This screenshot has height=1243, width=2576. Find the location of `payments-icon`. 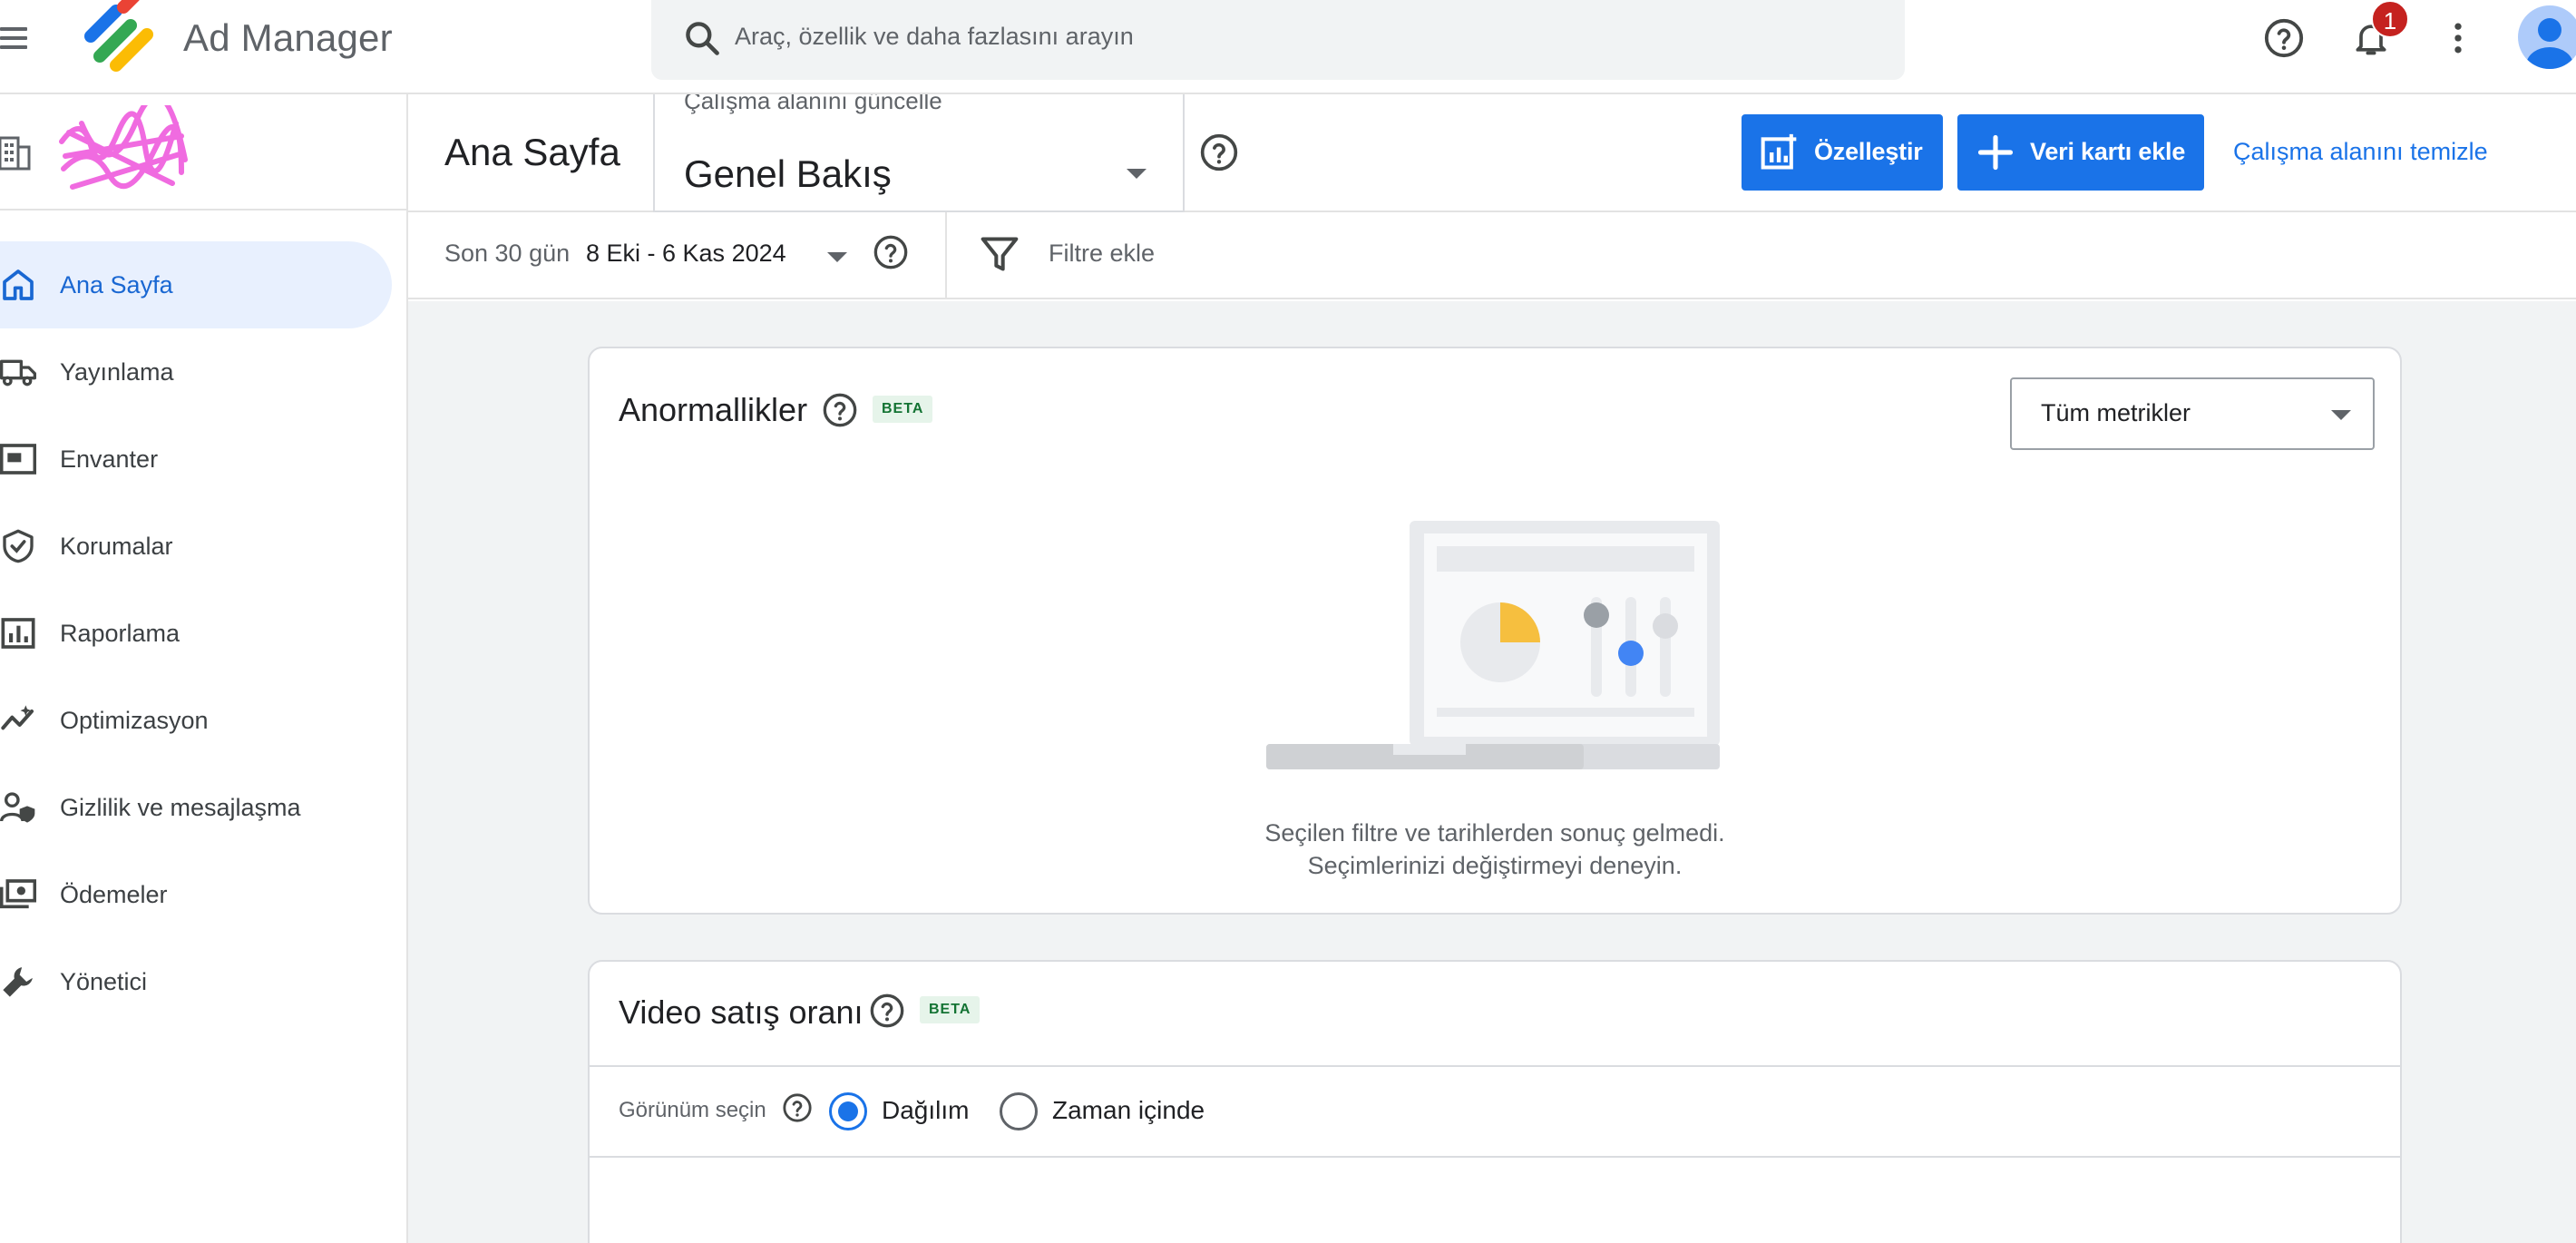

payments-icon is located at coordinates (18, 894).